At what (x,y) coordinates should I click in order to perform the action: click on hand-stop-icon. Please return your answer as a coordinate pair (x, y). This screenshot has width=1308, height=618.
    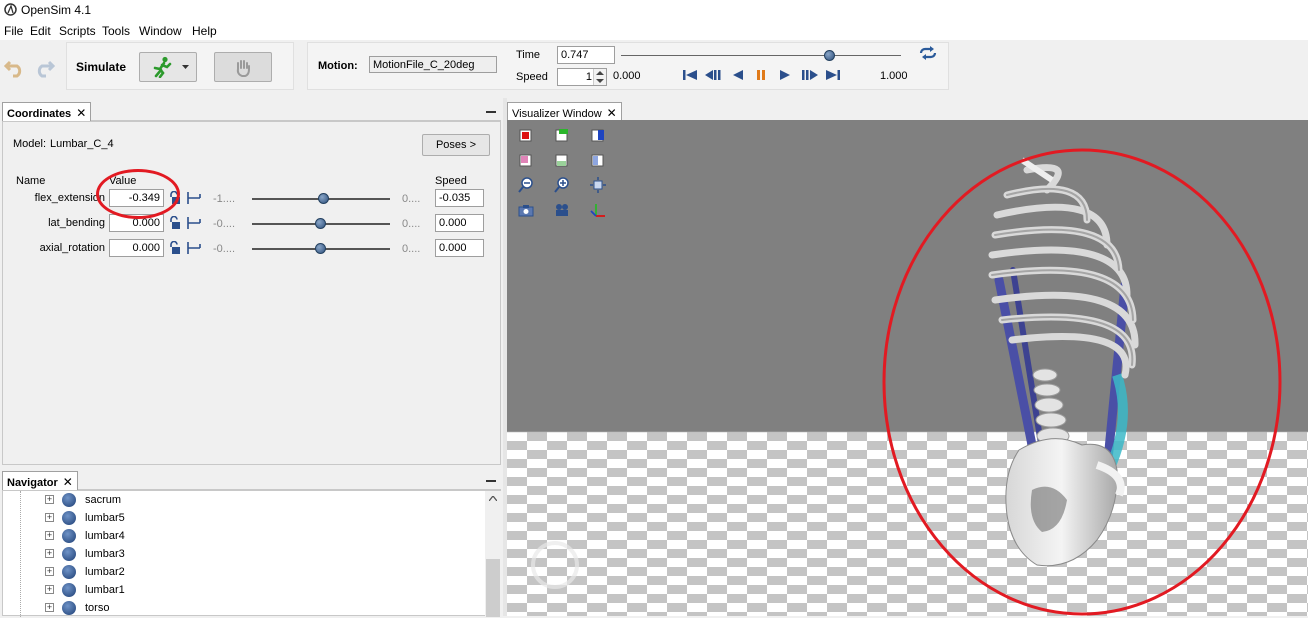
    Looking at the image, I should click on (243, 68).